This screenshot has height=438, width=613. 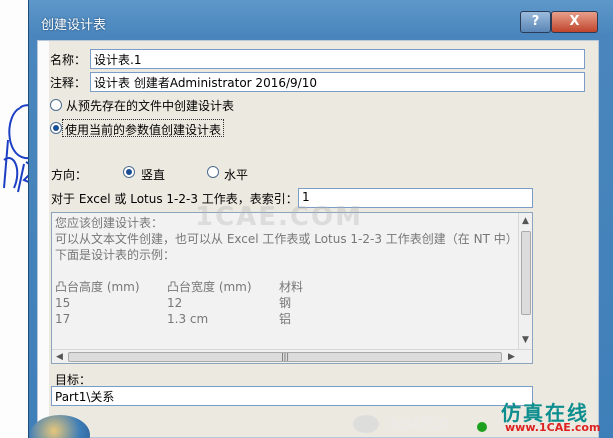 I want to click on example-cell: 12, so click(x=175, y=303).